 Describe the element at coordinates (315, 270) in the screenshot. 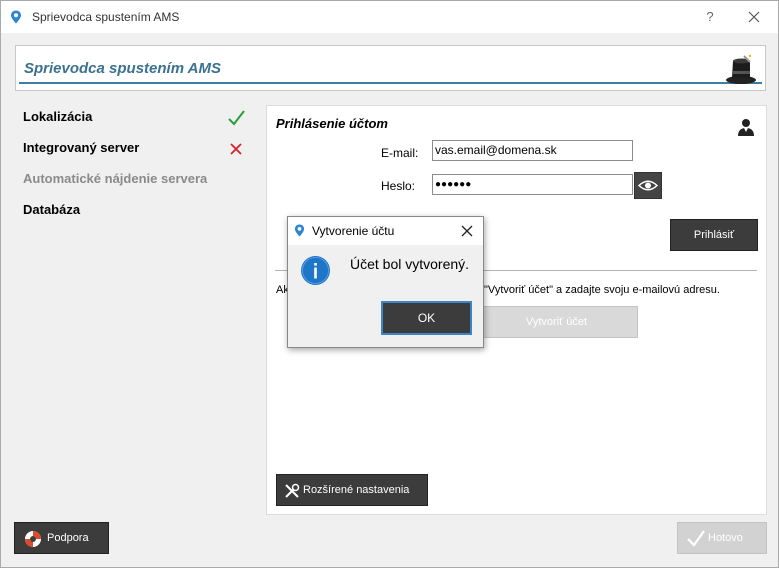

I see `info-icon` at that location.